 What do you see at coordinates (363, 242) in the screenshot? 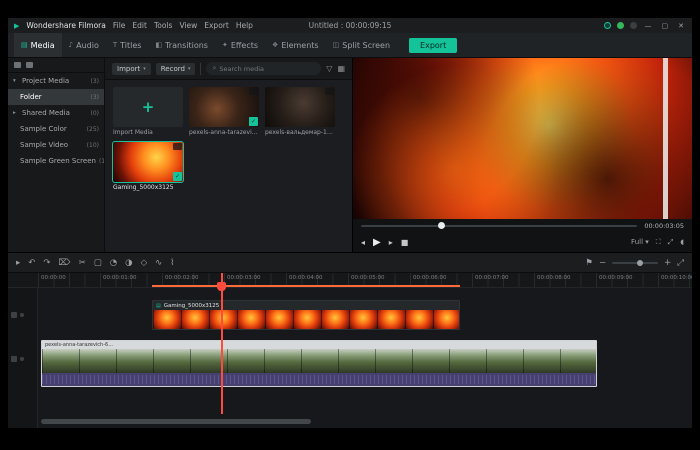
I see `previous-frame-icon: ◂` at bounding box center [363, 242].